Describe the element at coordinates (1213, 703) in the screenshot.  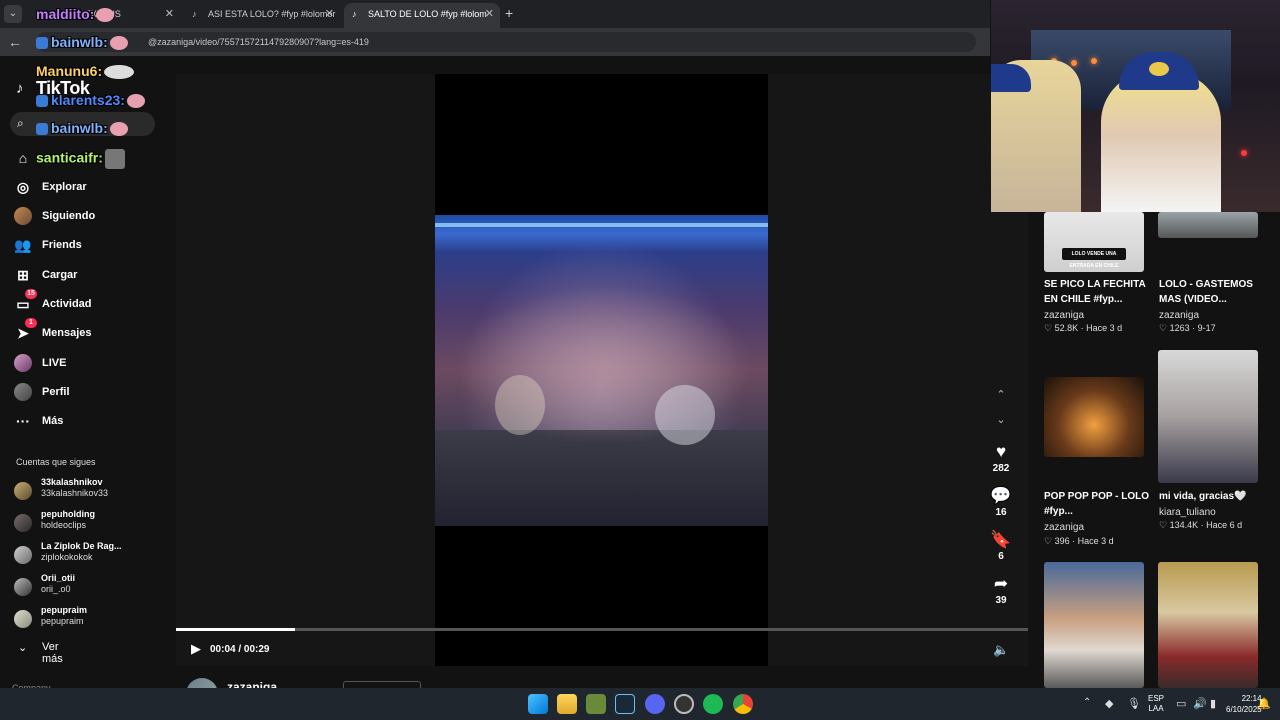
I see `battery-icon: ▮` at that location.